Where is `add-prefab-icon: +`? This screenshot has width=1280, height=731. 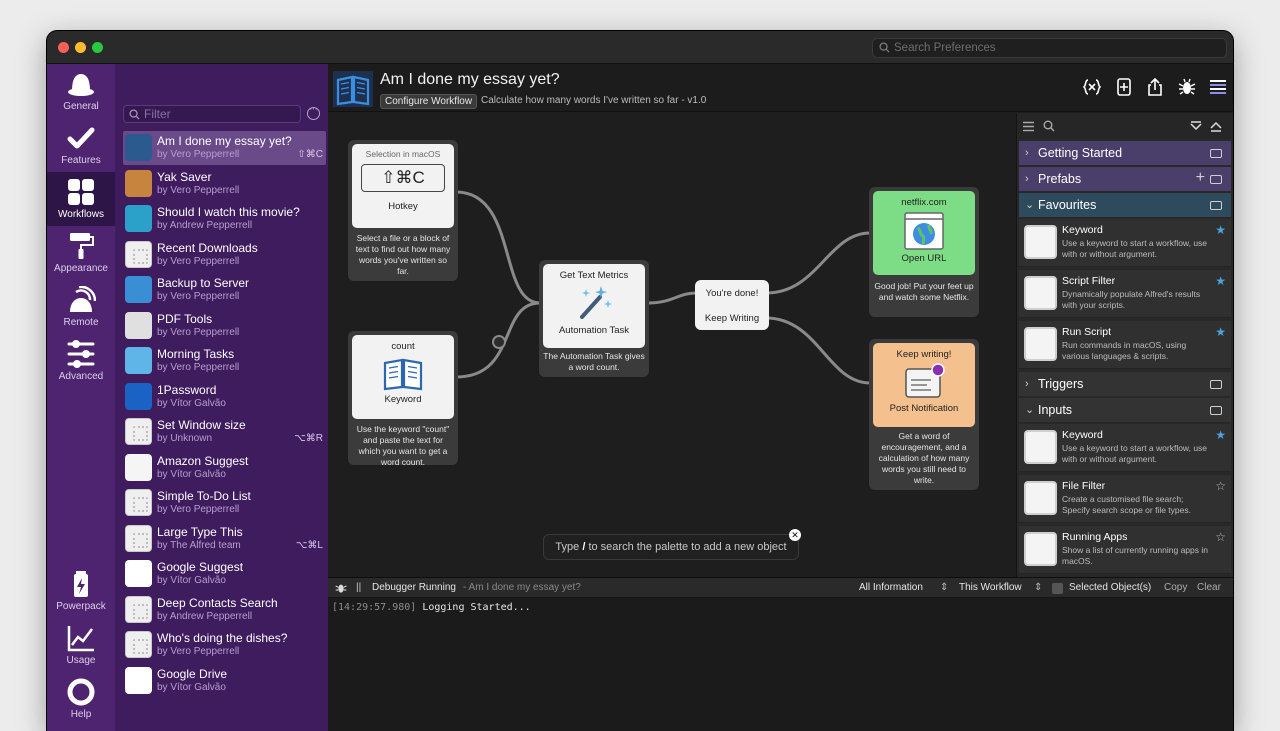 add-prefab-icon: + is located at coordinates (1200, 178).